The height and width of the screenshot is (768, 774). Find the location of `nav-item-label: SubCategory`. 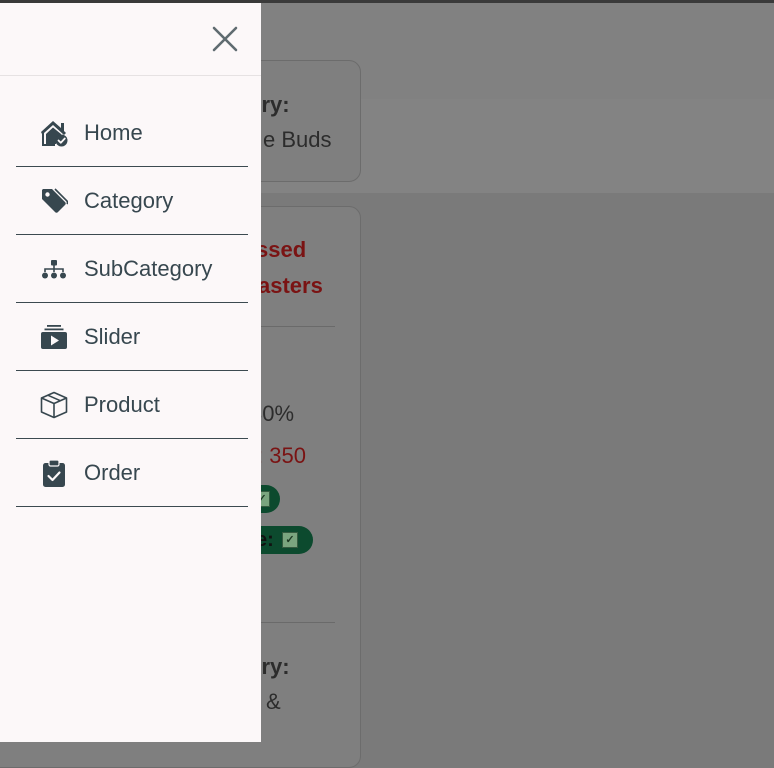

nav-item-label: SubCategory is located at coordinates (148, 268).